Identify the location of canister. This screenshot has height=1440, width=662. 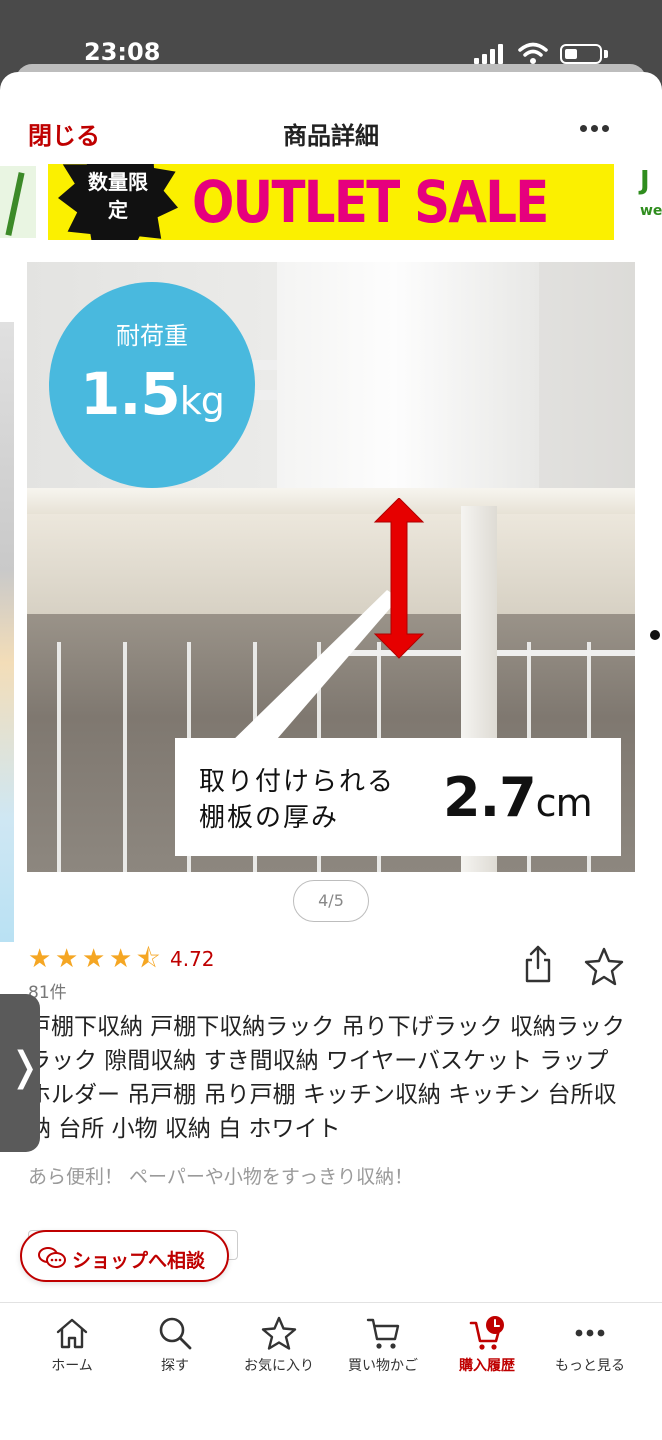
(408, 387).